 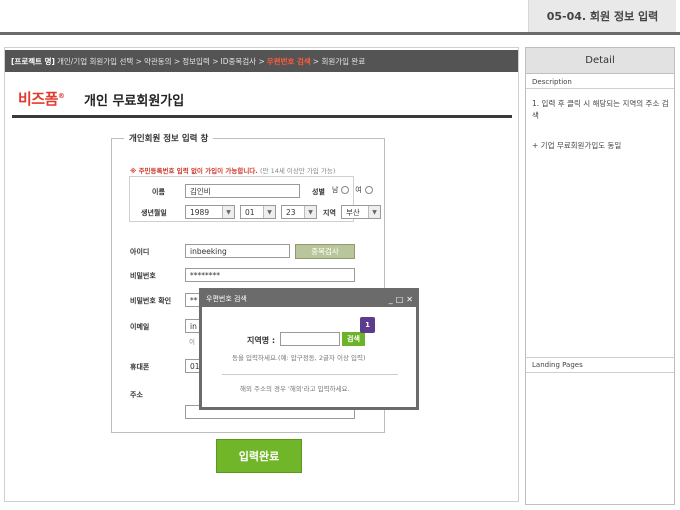 I want to click on breadcrumb-project: [프로젝트 명], so click(x=33, y=61).